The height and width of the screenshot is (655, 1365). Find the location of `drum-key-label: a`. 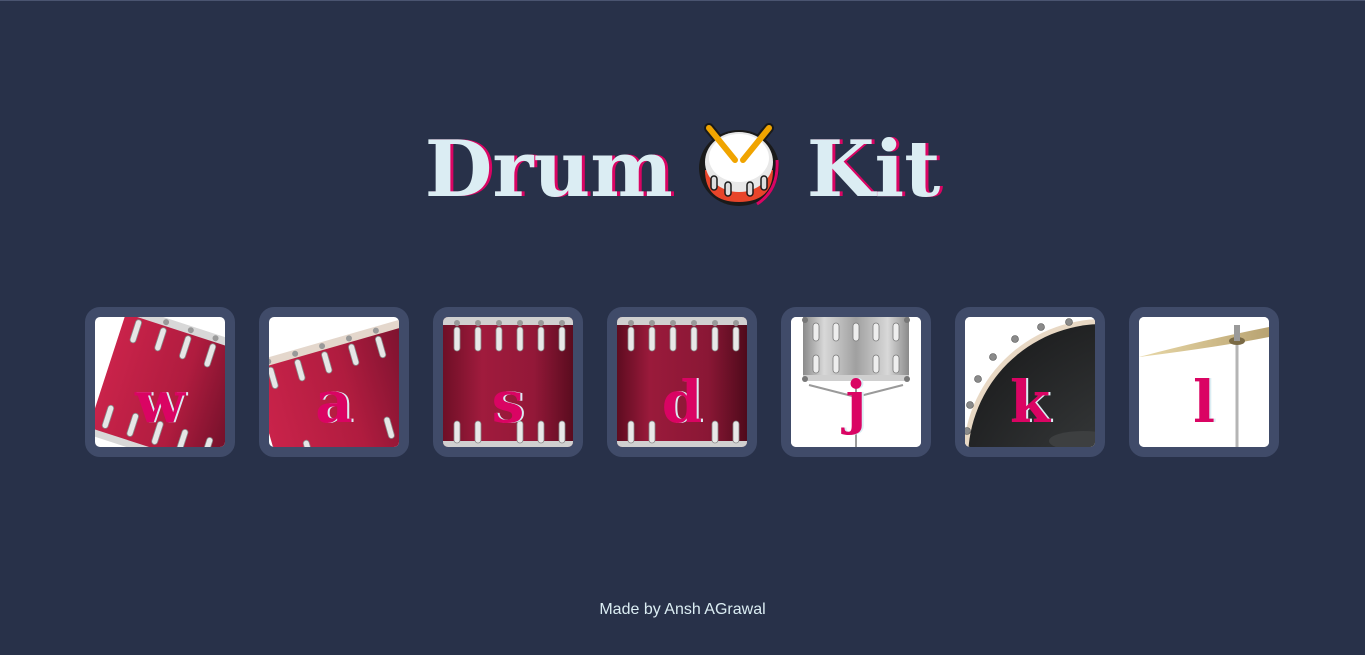

drum-key-label: a is located at coordinates (334, 402).